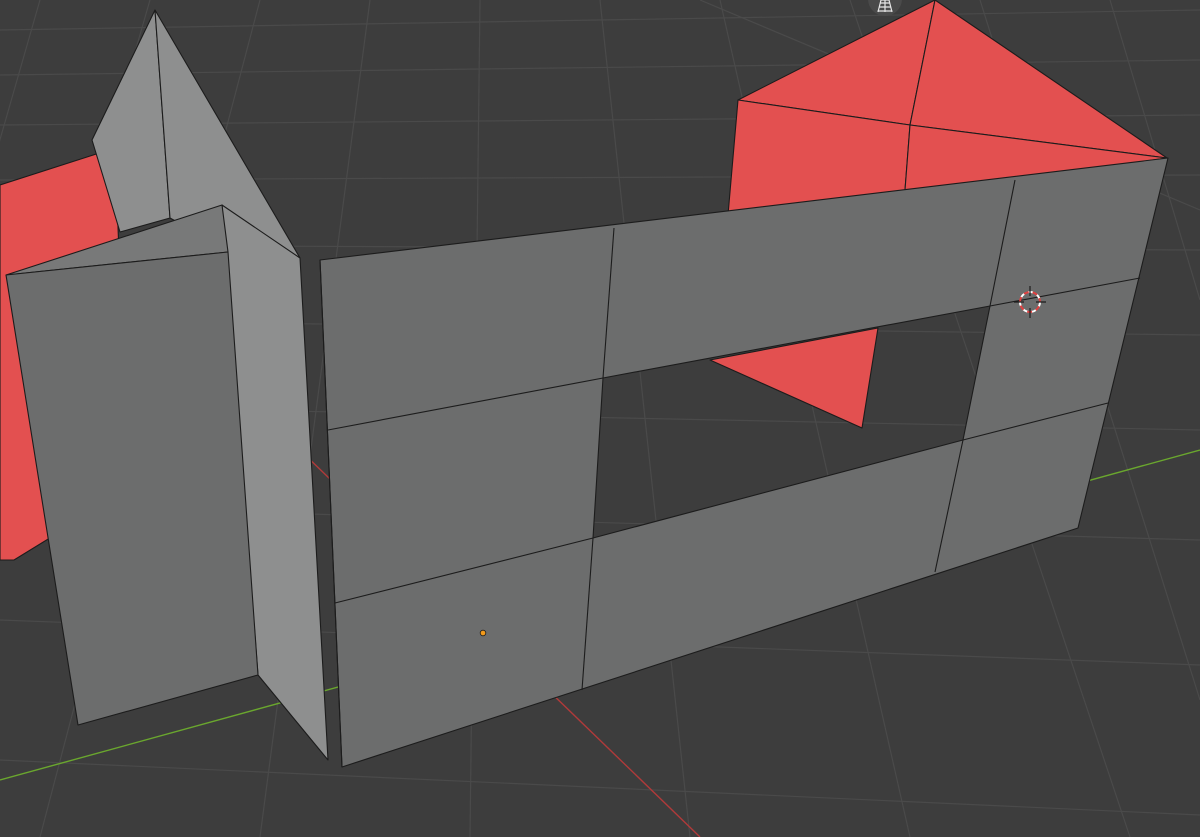 The height and width of the screenshot is (837, 1200). I want to click on object-origin-dot, so click(483, 633).